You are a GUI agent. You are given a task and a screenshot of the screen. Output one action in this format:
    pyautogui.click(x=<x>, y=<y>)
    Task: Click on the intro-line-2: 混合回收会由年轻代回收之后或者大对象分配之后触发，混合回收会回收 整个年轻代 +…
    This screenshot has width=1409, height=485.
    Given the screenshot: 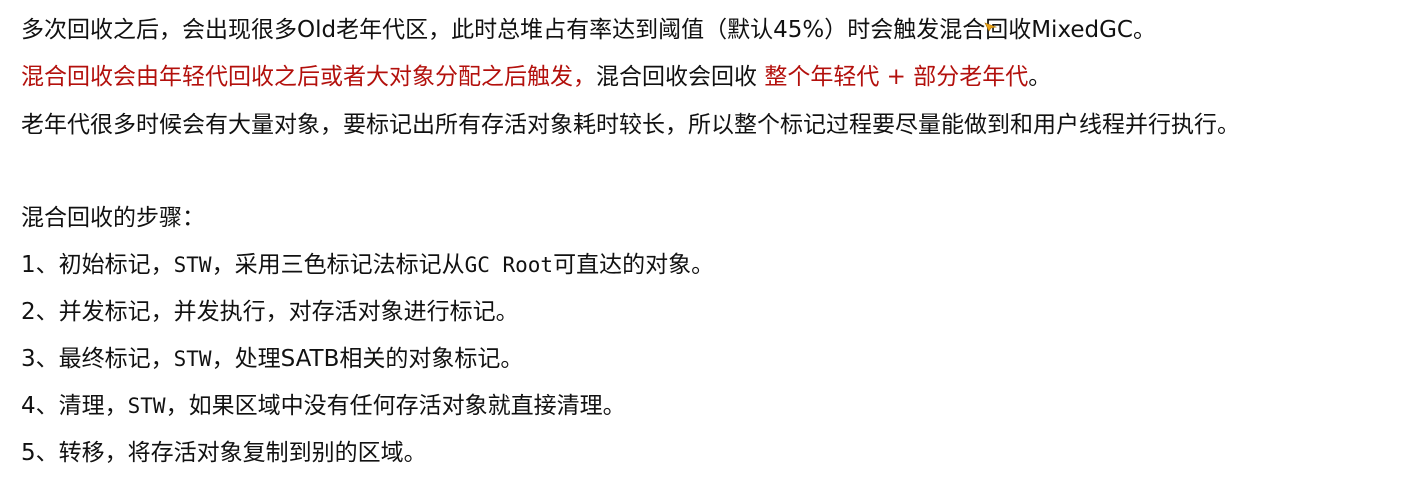 What is the action you would take?
    pyautogui.click(x=536, y=77)
    